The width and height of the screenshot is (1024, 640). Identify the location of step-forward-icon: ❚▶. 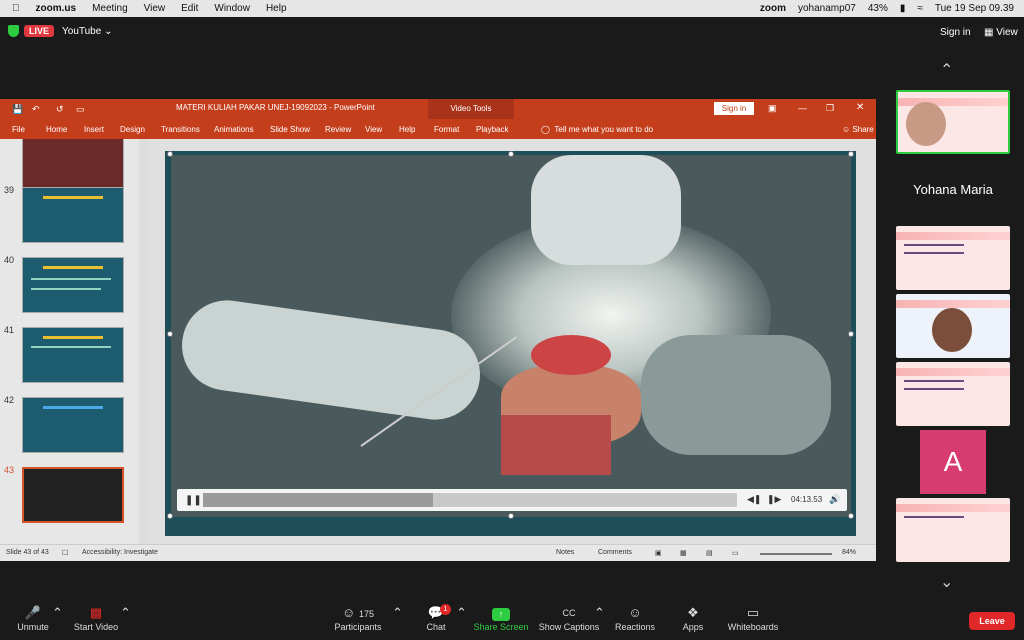
(774, 499).